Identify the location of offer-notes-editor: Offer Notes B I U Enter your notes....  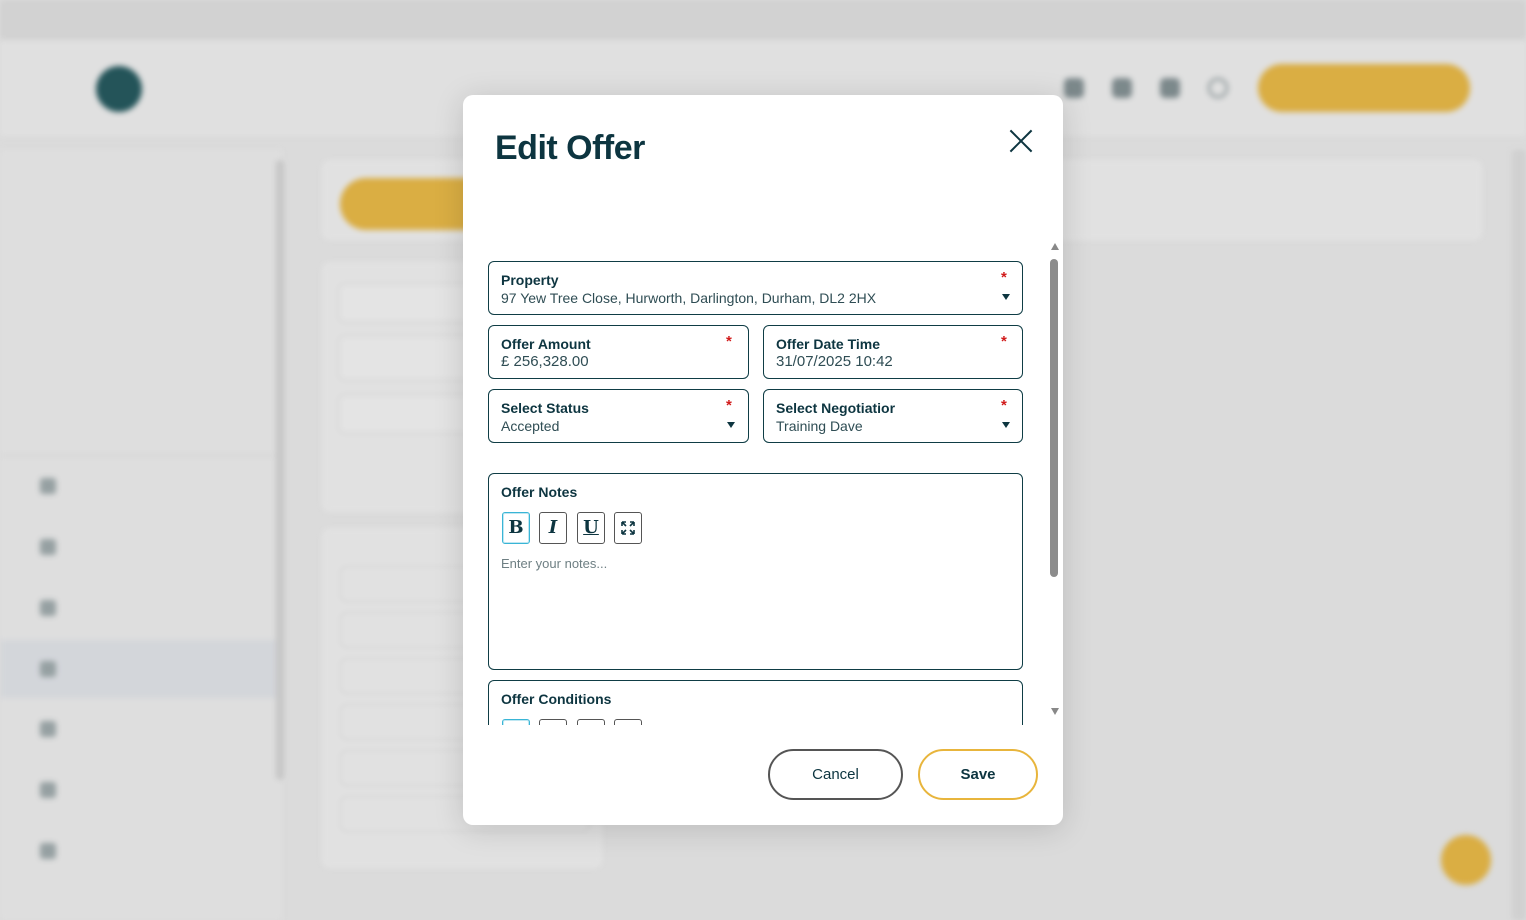
(755, 571).